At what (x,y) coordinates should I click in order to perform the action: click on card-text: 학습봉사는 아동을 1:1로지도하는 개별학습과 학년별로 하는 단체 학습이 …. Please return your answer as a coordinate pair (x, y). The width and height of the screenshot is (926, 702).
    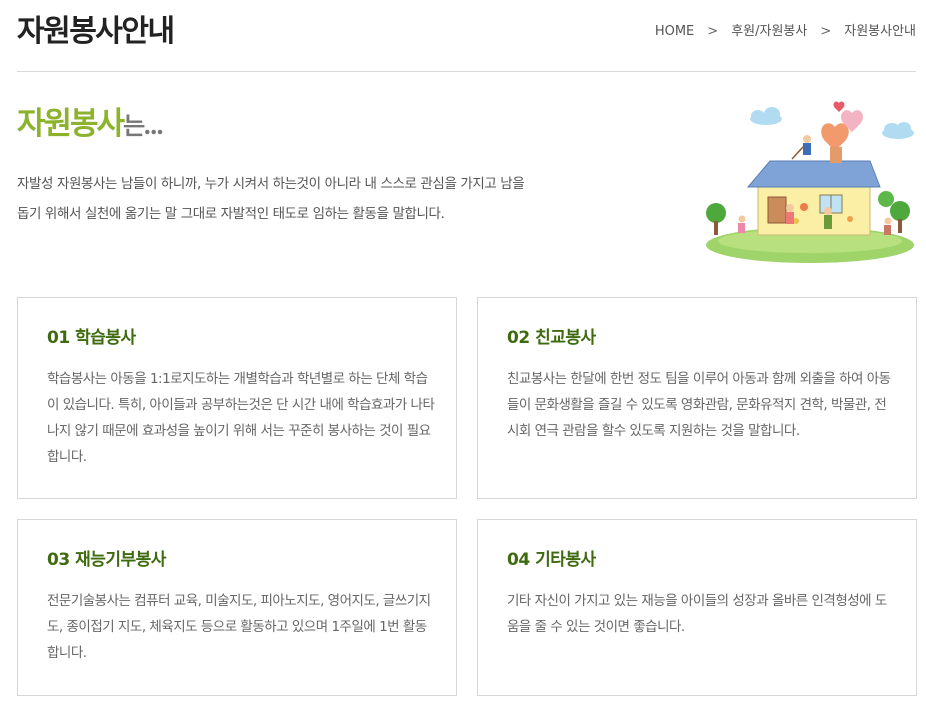
    Looking at the image, I should click on (241, 418).